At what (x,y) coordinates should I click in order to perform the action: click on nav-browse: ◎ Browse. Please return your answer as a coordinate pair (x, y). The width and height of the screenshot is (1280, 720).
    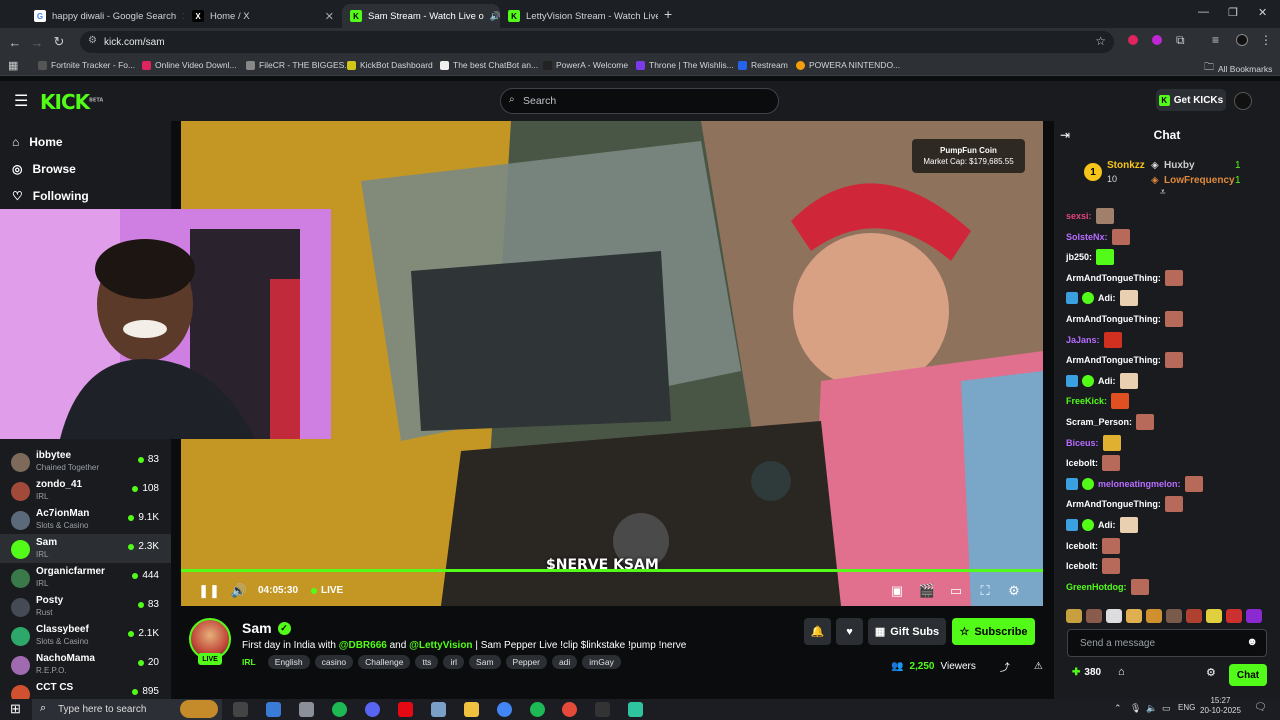
    Looking at the image, I should click on (44, 169).